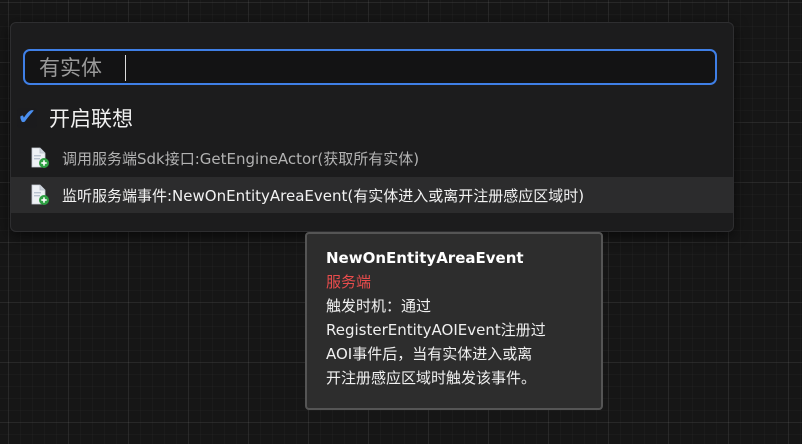  What do you see at coordinates (379, 306) in the screenshot?
I see `tooltip-description-line: 触发时机：通过` at bounding box center [379, 306].